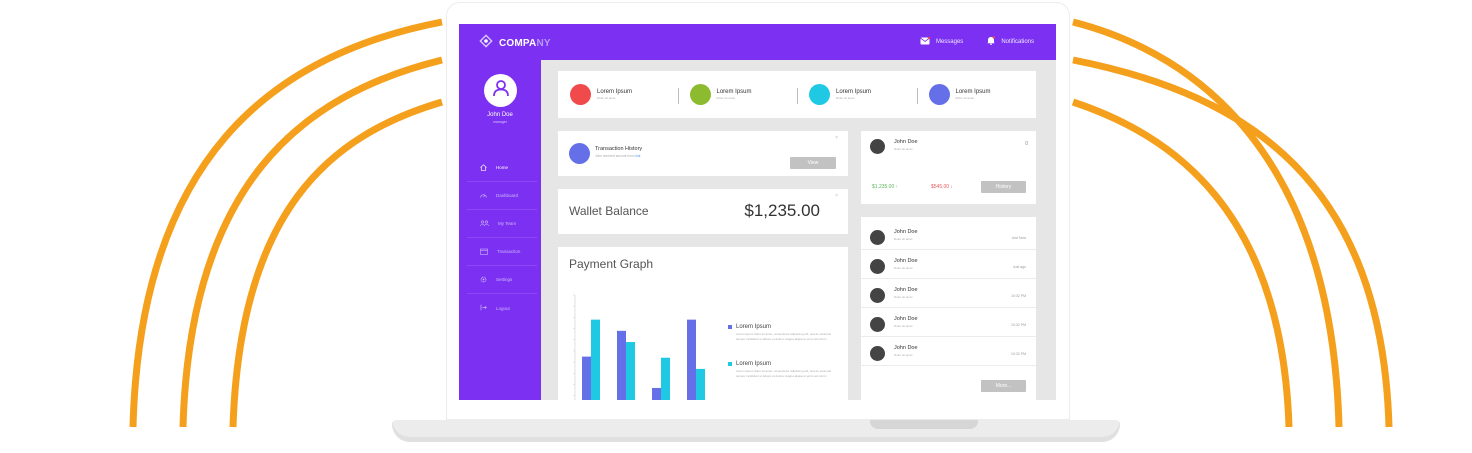  What do you see at coordinates (486, 43) in the screenshot?
I see `logo-icon` at bounding box center [486, 43].